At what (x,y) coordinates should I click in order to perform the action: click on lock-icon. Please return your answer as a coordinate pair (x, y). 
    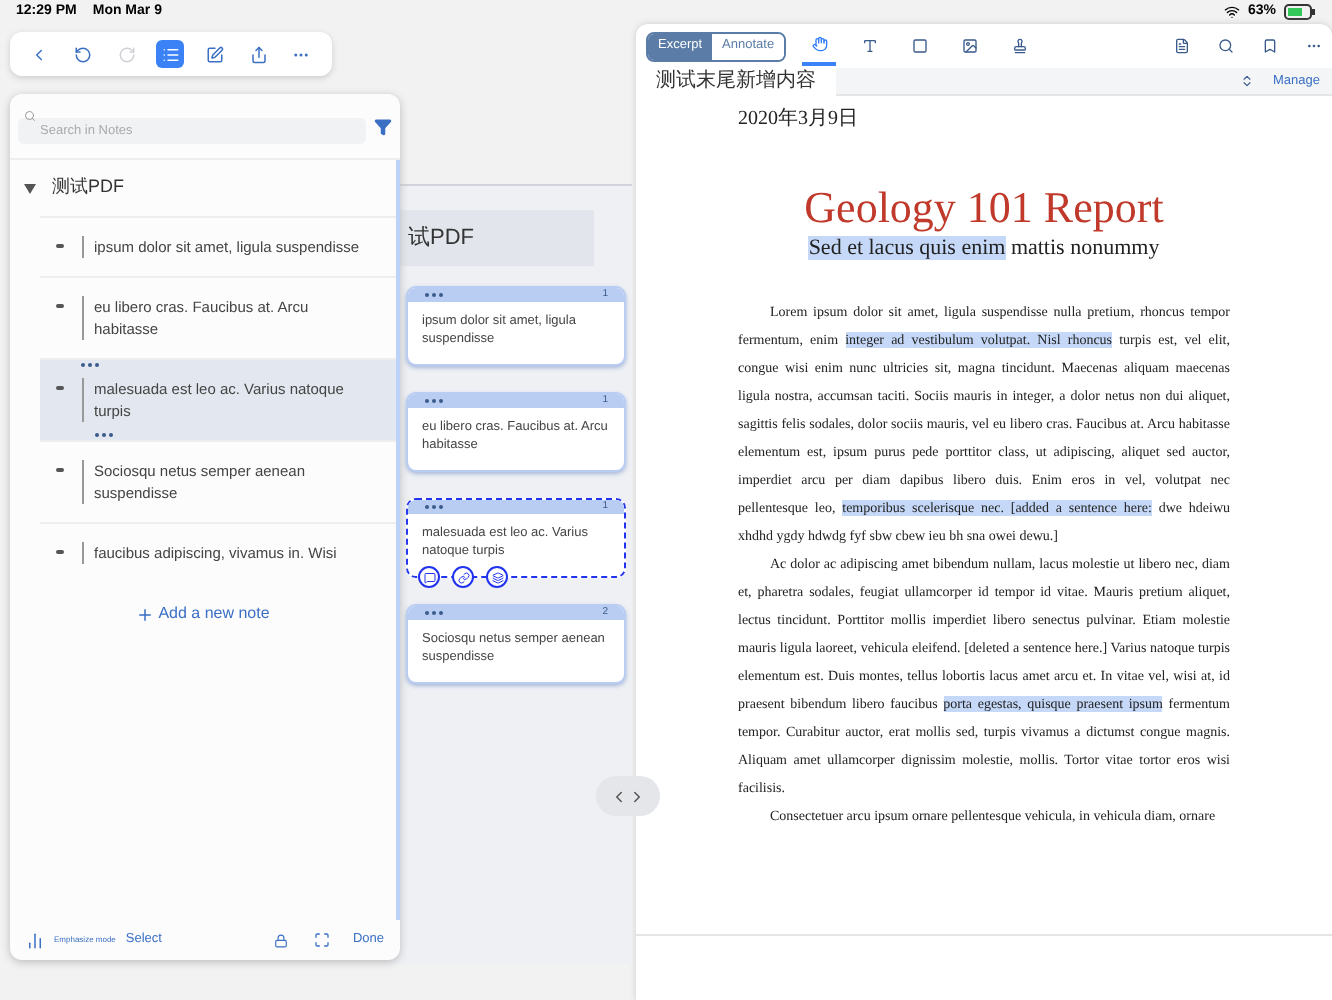
    Looking at the image, I should click on (281, 940).